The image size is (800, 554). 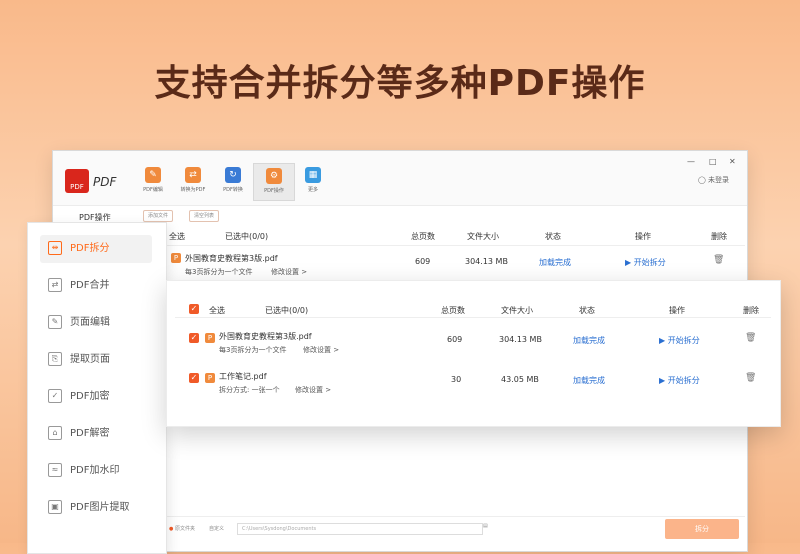 What do you see at coordinates (193, 175) in the screenshot?
I see `convert-to-pdf-icon: ⇄` at bounding box center [193, 175].